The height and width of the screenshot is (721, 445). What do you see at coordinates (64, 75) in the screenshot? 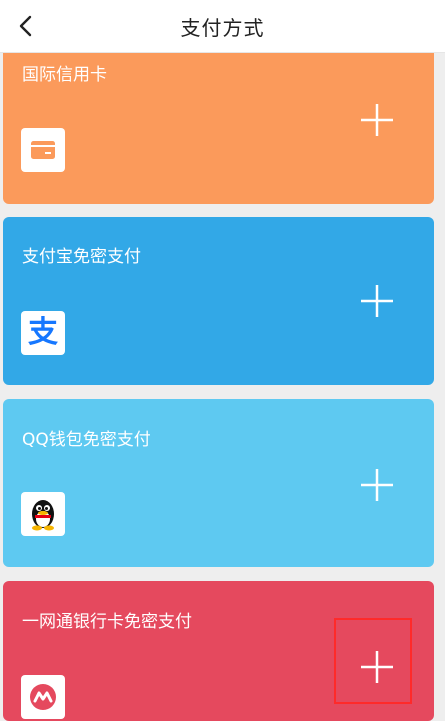
I see `card-label: 国际信用卡` at bounding box center [64, 75].